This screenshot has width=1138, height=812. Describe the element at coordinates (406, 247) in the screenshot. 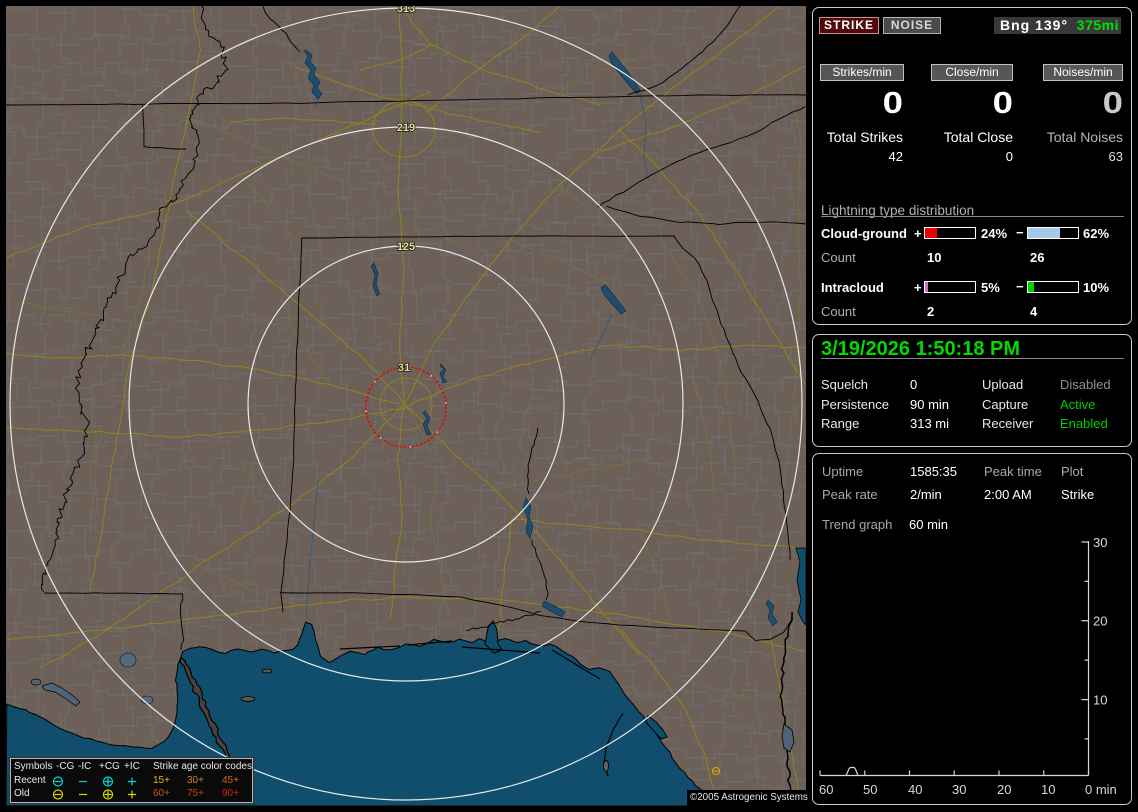

I see `svg-text: 125` at that location.